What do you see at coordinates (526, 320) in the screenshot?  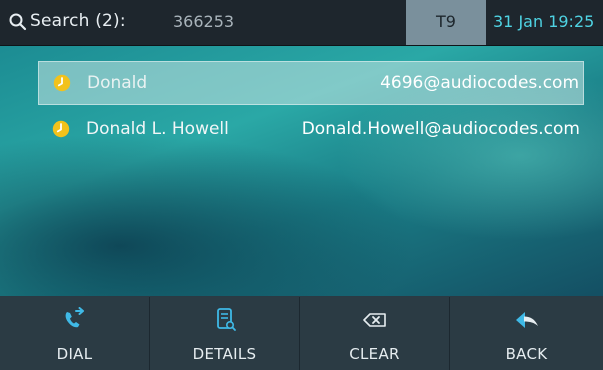 I see `back-icon` at bounding box center [526, 320].